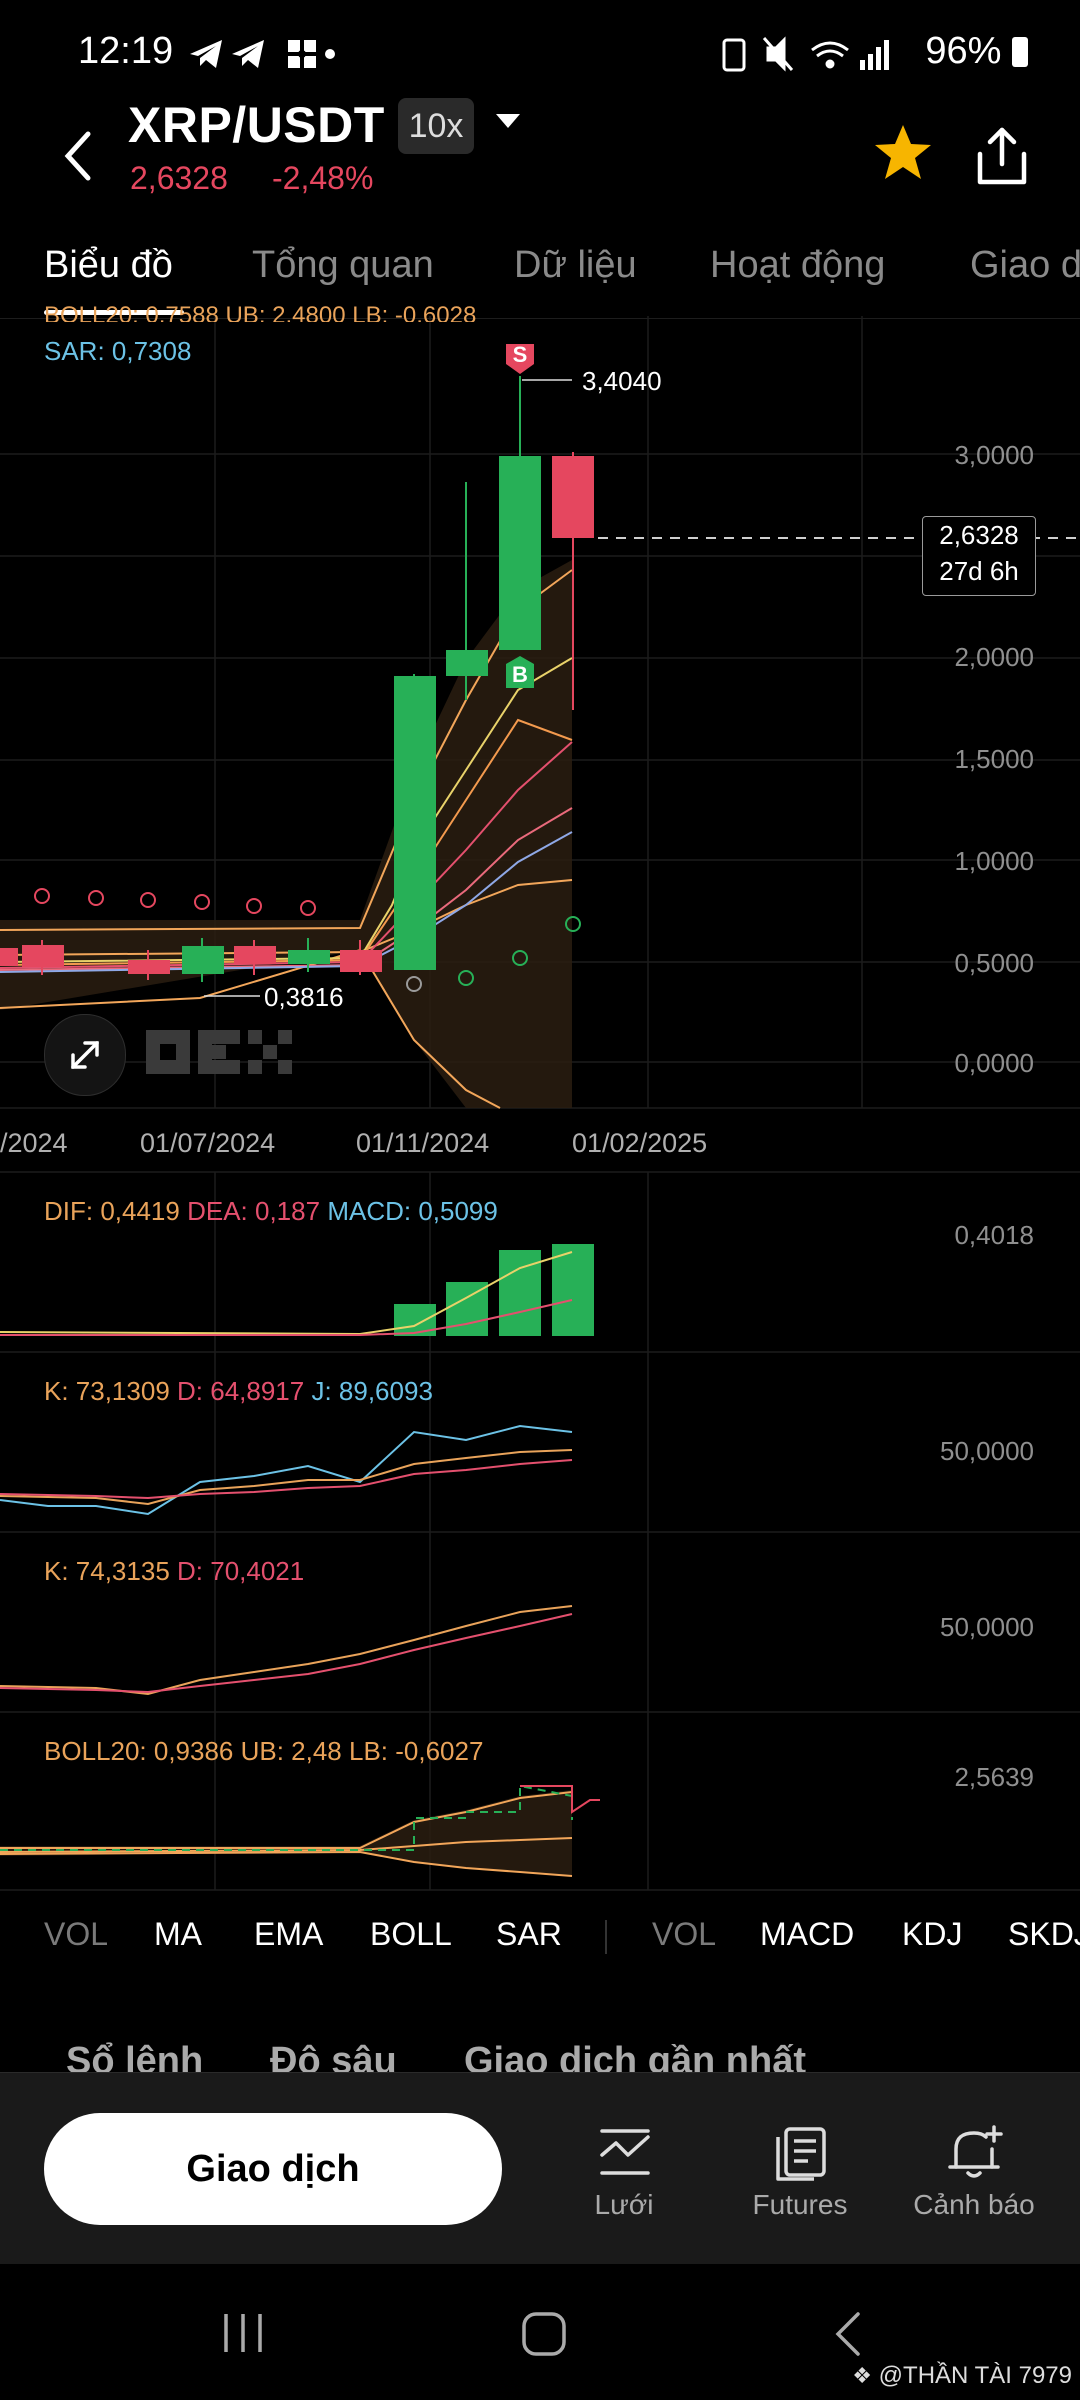 This screenshot has height=2400, width=1080. What do you see at coordinates (1002, 156) in the screenshot?
I see `share-icon` at bounding box center [1002, 156].